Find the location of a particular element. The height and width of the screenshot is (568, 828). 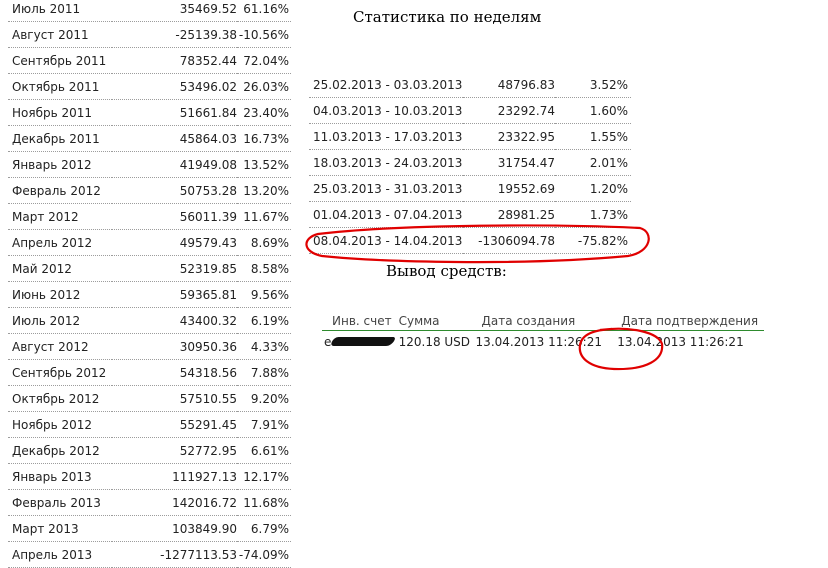

monthly-percent: 61.16% is located at coordinates (264, 11).